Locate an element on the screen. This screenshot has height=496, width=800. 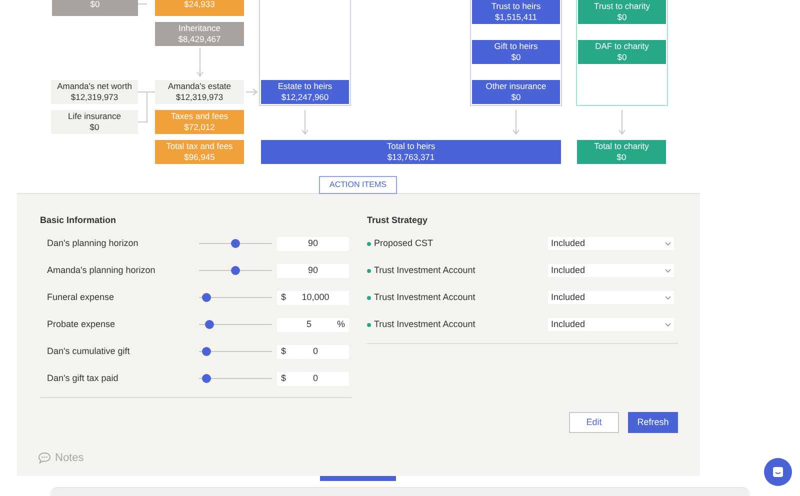
flow-node: Trust to charity $0 is located at coordinates (622, 12).